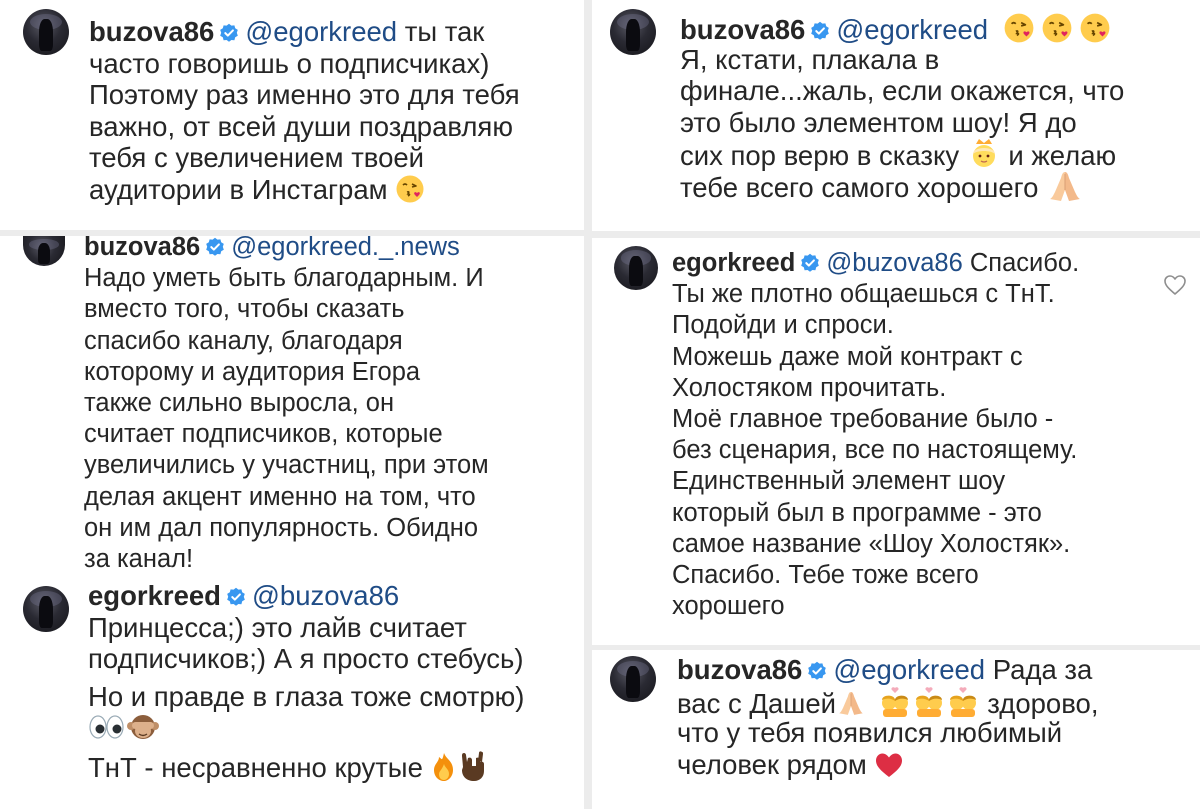 This screenshot has height=809, width=1200. Describe the element at coordinates (859, 187) in the screenshot. I see `comment-line: тебе всего самого хорошего` at that location.